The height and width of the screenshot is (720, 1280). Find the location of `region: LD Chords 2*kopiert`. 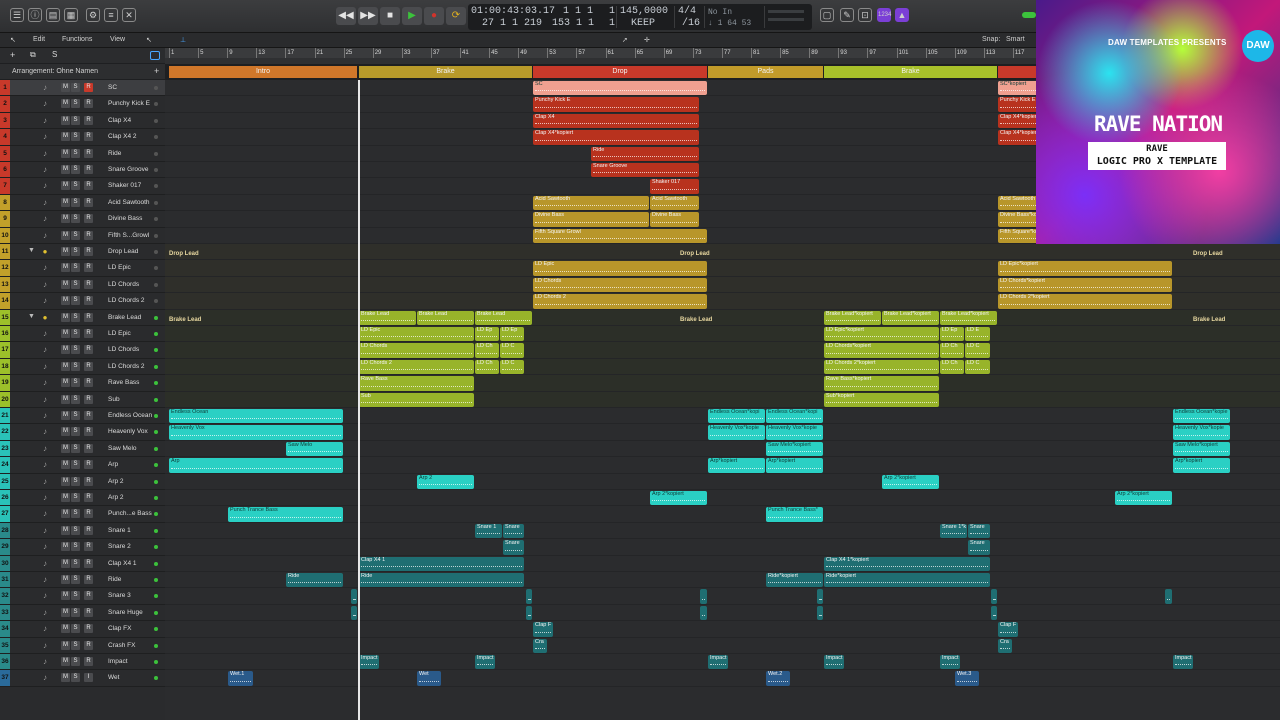

region: LD Chords 2*kopiert is located at coordinates (881, 367).